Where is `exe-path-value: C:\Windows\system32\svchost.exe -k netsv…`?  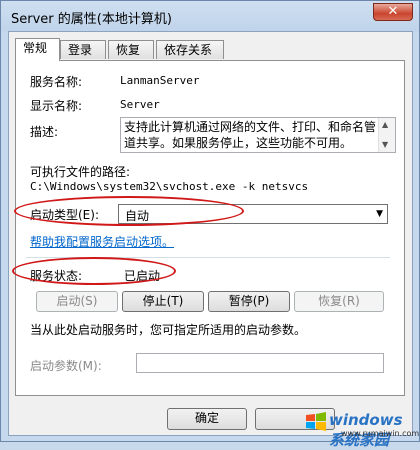 exe-path-value: C:\Windows\system32\svchost.exe -k netsv… is located at coordinates (169, 186).